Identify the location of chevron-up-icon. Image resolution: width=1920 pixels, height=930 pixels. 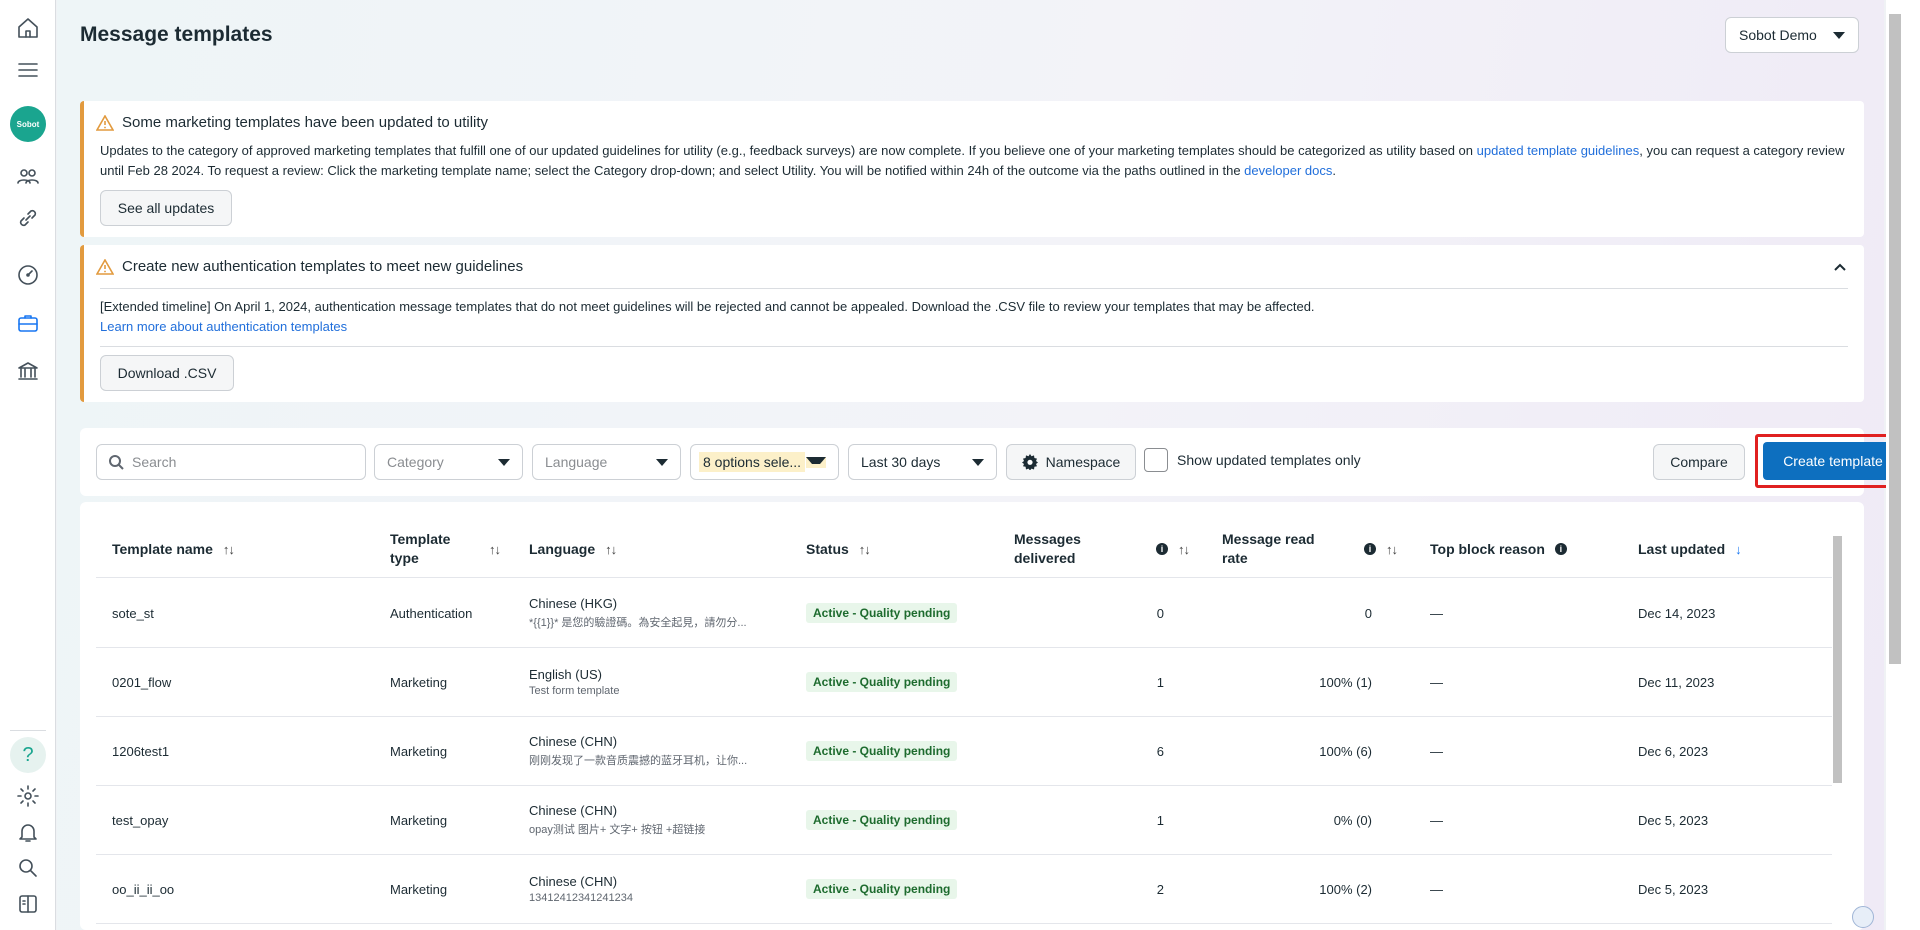
(1840, 267).